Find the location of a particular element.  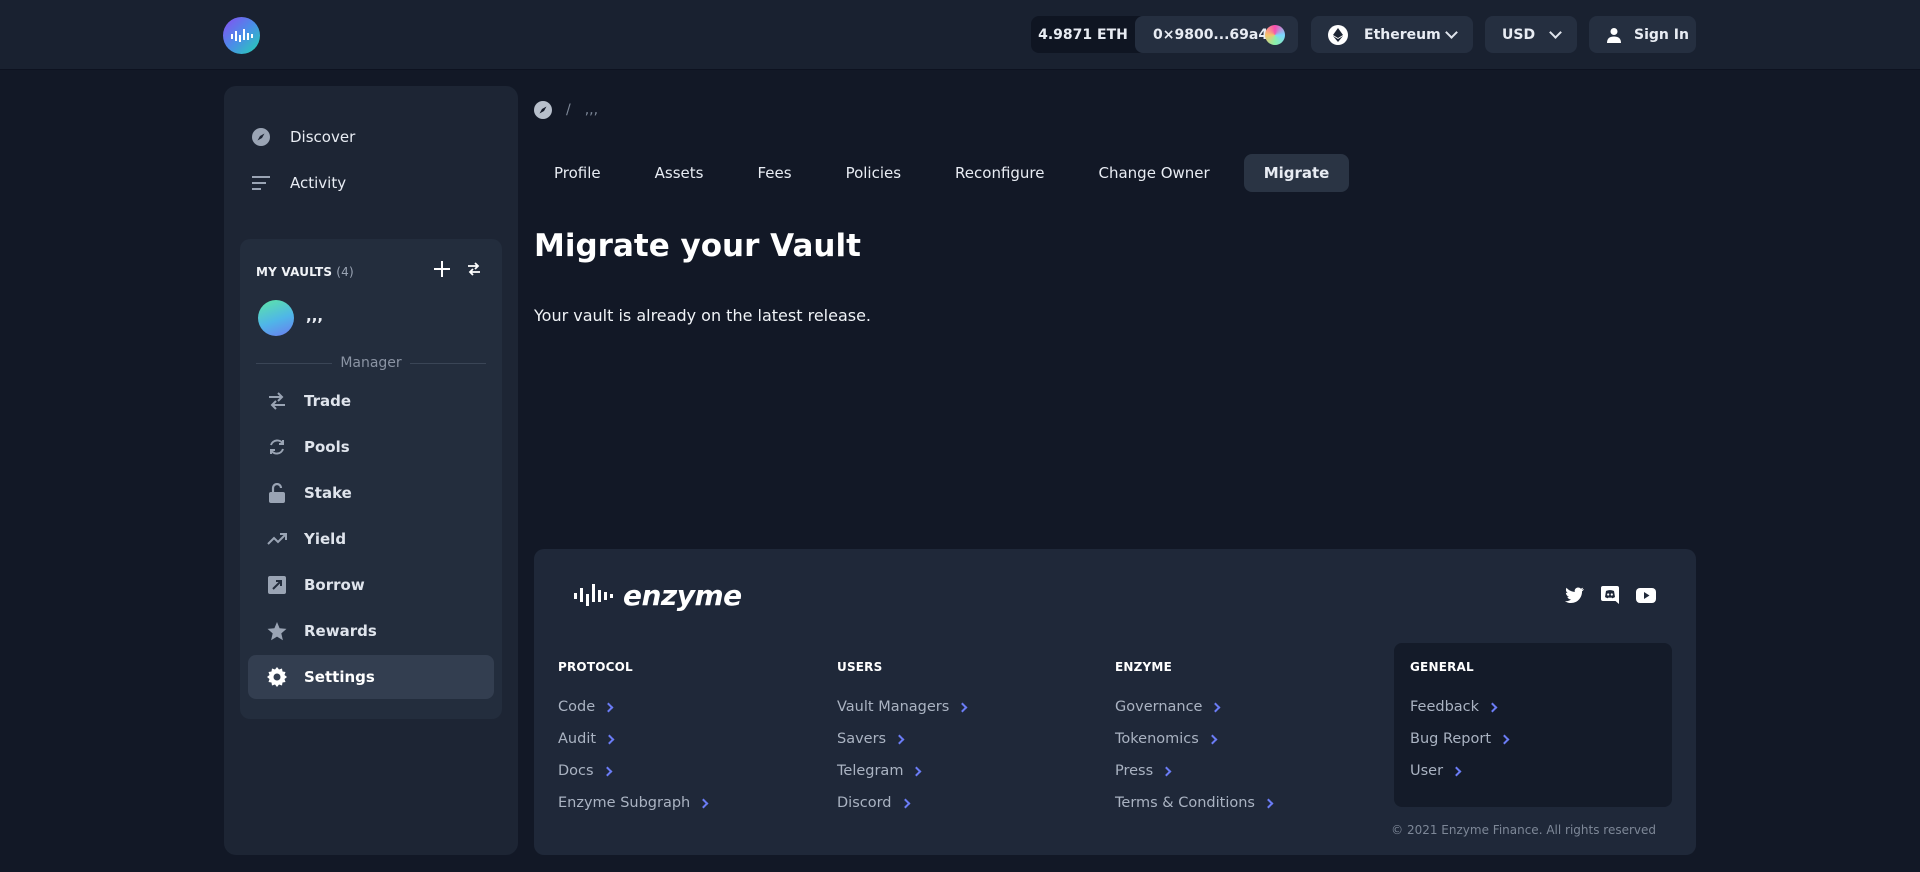

footer-link-label: Audit is located at coordinates (577, 739).